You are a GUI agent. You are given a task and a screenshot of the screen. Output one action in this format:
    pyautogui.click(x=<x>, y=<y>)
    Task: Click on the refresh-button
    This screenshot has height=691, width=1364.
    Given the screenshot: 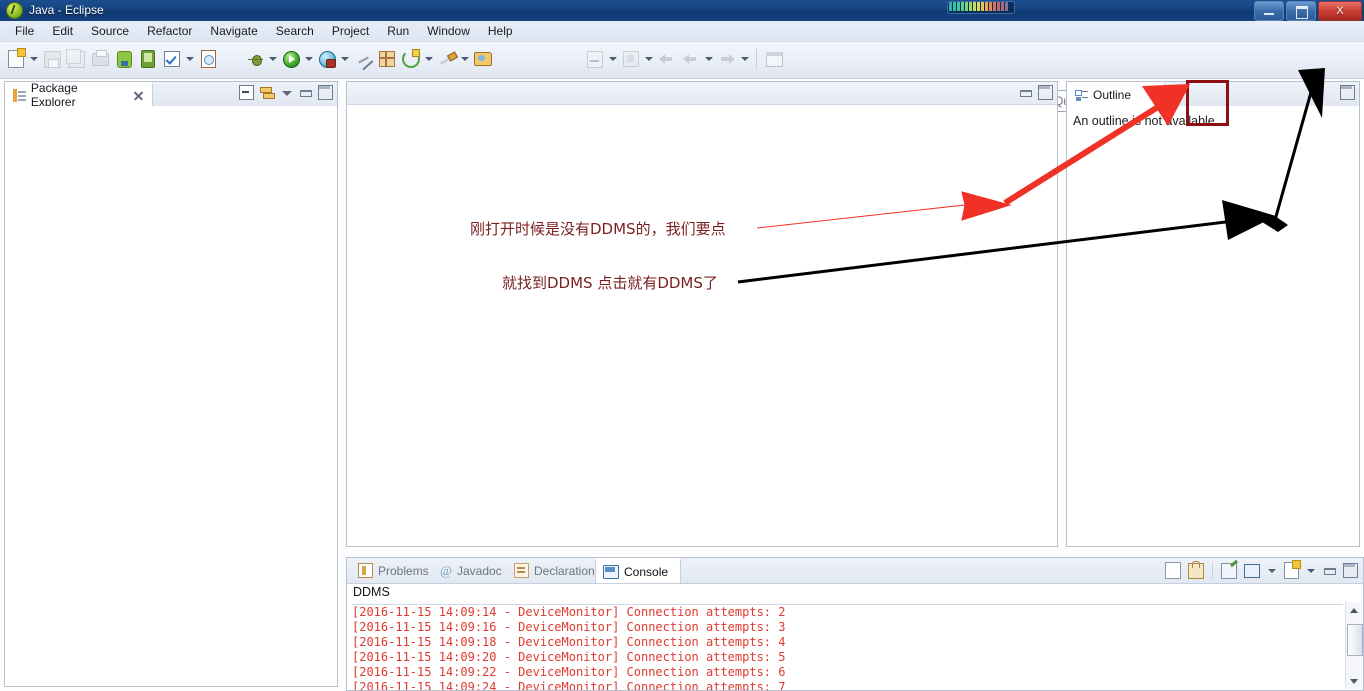 What is the action you would take?
    pyautogui.click(x=411, y=59)
    